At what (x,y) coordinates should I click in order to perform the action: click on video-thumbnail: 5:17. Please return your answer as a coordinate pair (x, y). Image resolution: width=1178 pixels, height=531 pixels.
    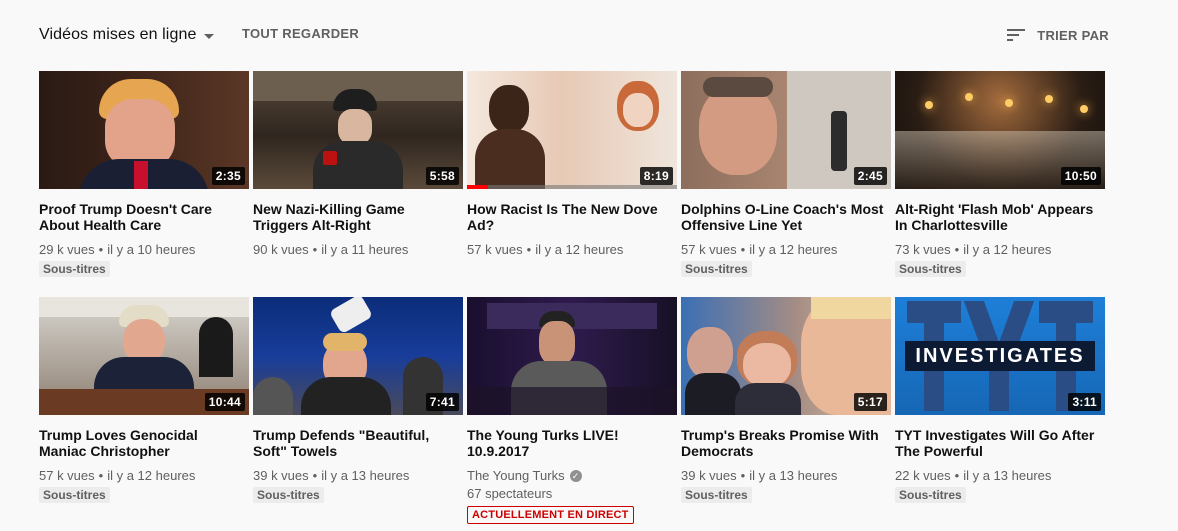
    Looking at the image, I should click on (786, 356).